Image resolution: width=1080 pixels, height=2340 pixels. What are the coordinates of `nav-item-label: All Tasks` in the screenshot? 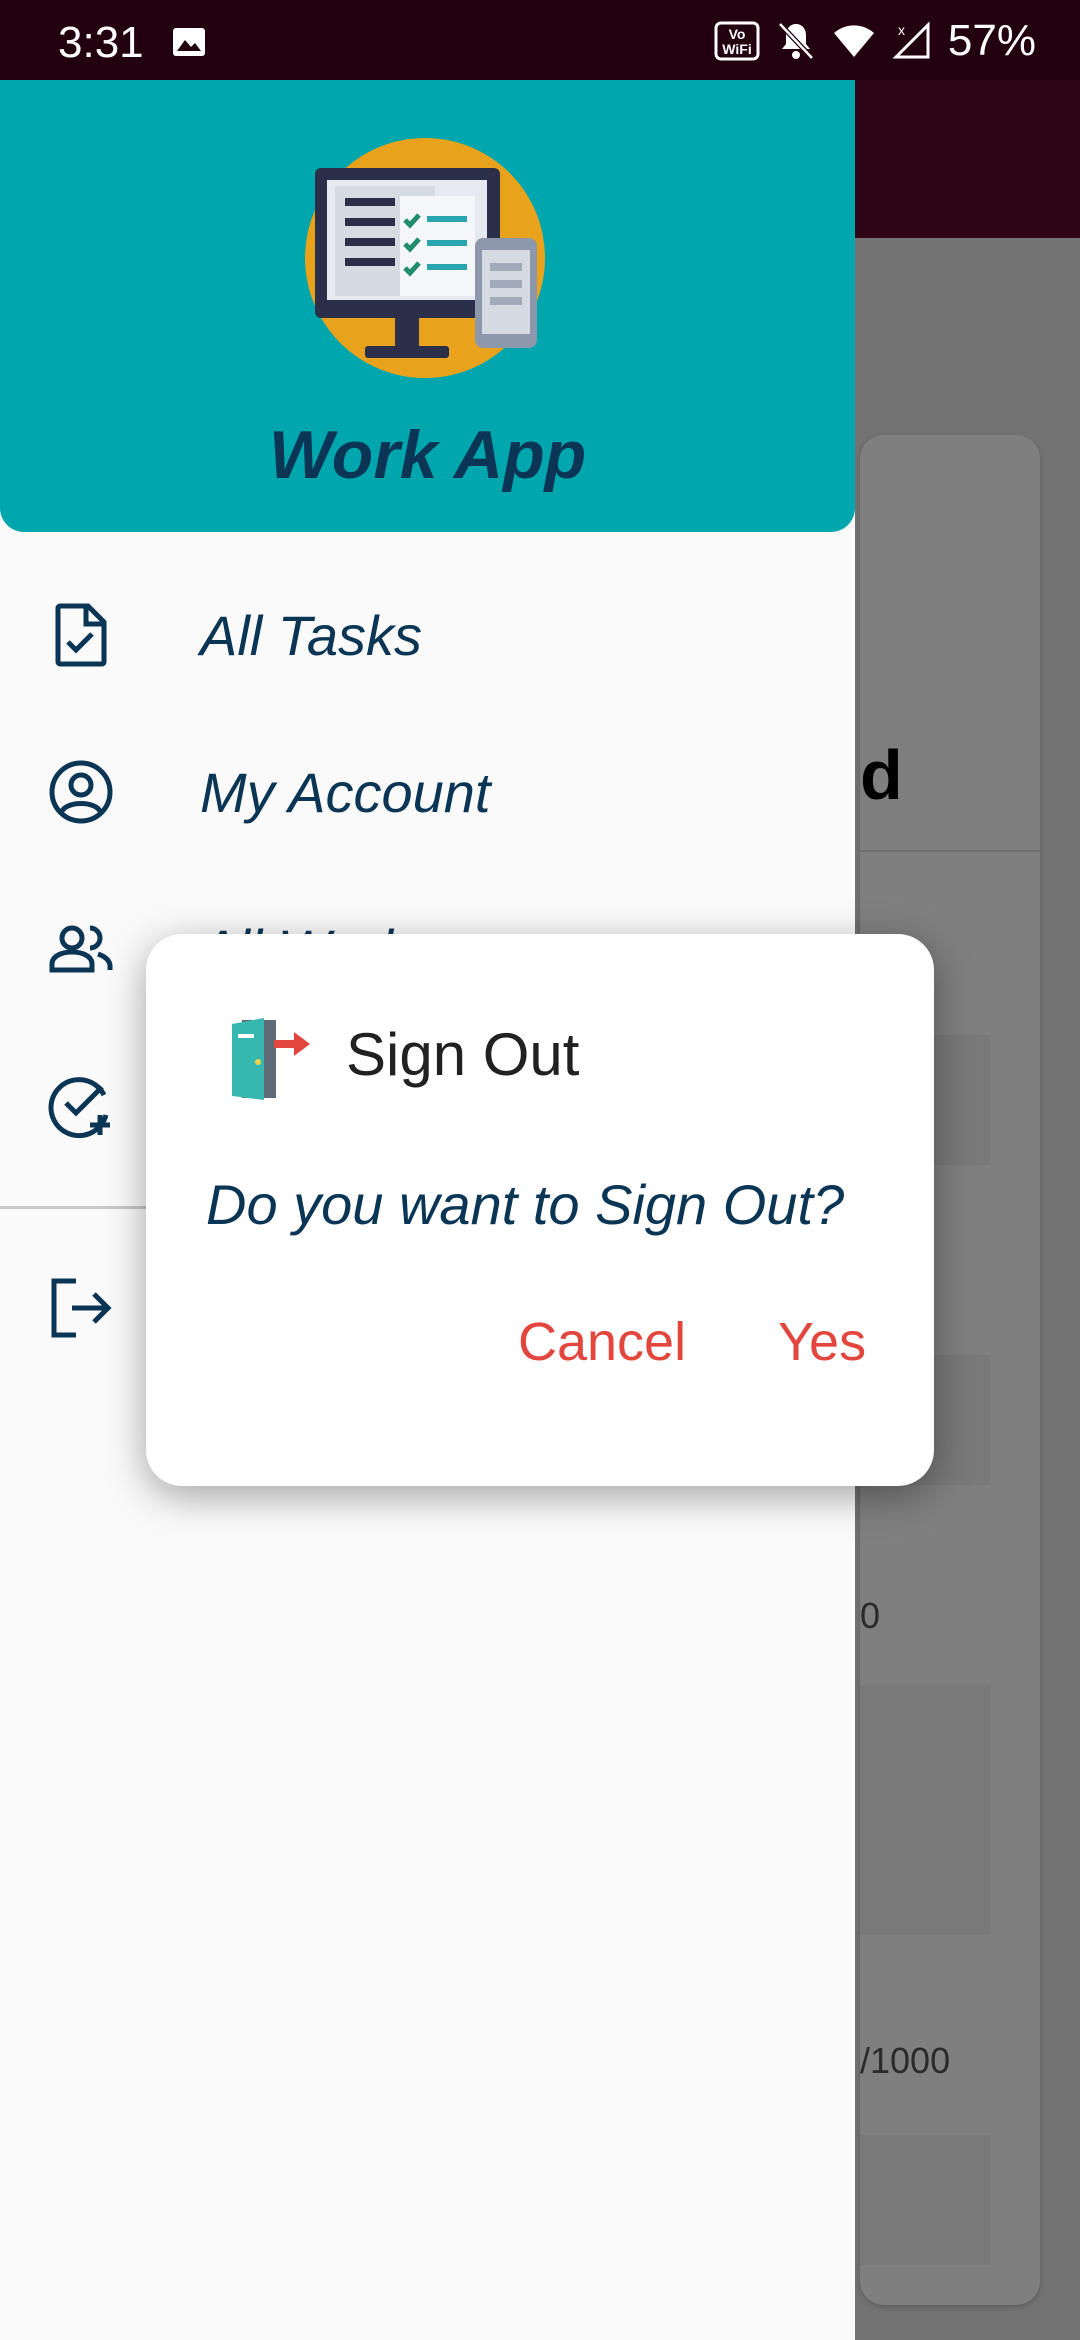 It's located at (311, 635).